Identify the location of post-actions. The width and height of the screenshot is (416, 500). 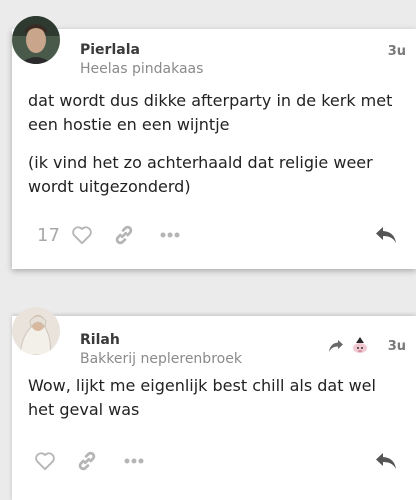
(214, 461).